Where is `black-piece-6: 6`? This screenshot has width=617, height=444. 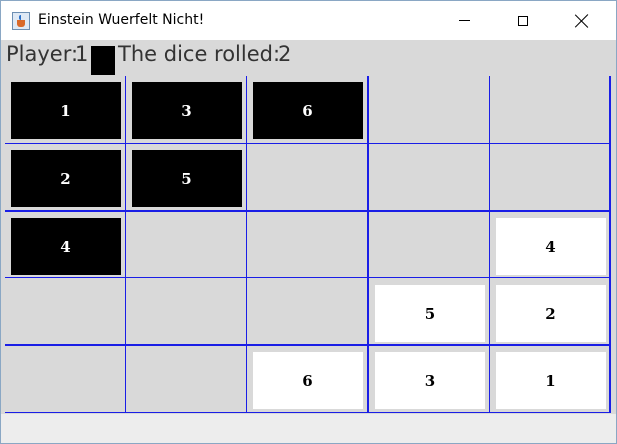 black-piece-6: 6 is located at coordinates (307, 110).